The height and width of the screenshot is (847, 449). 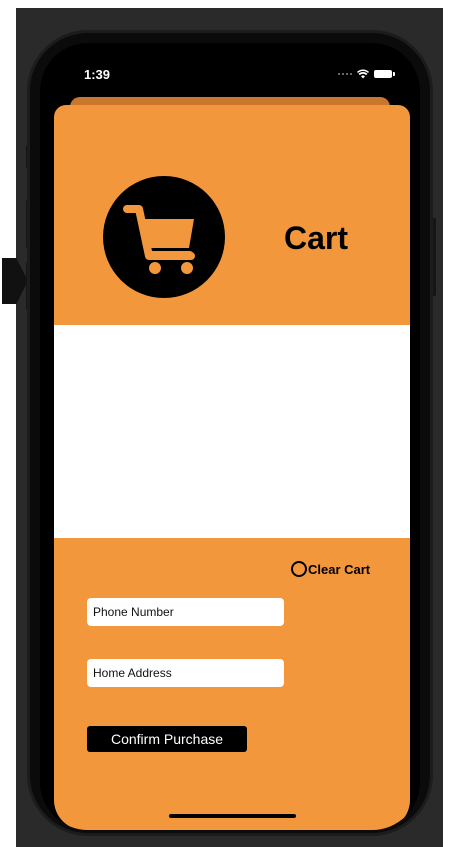 I want to click on side-arrow, so click(x=15, y=281).